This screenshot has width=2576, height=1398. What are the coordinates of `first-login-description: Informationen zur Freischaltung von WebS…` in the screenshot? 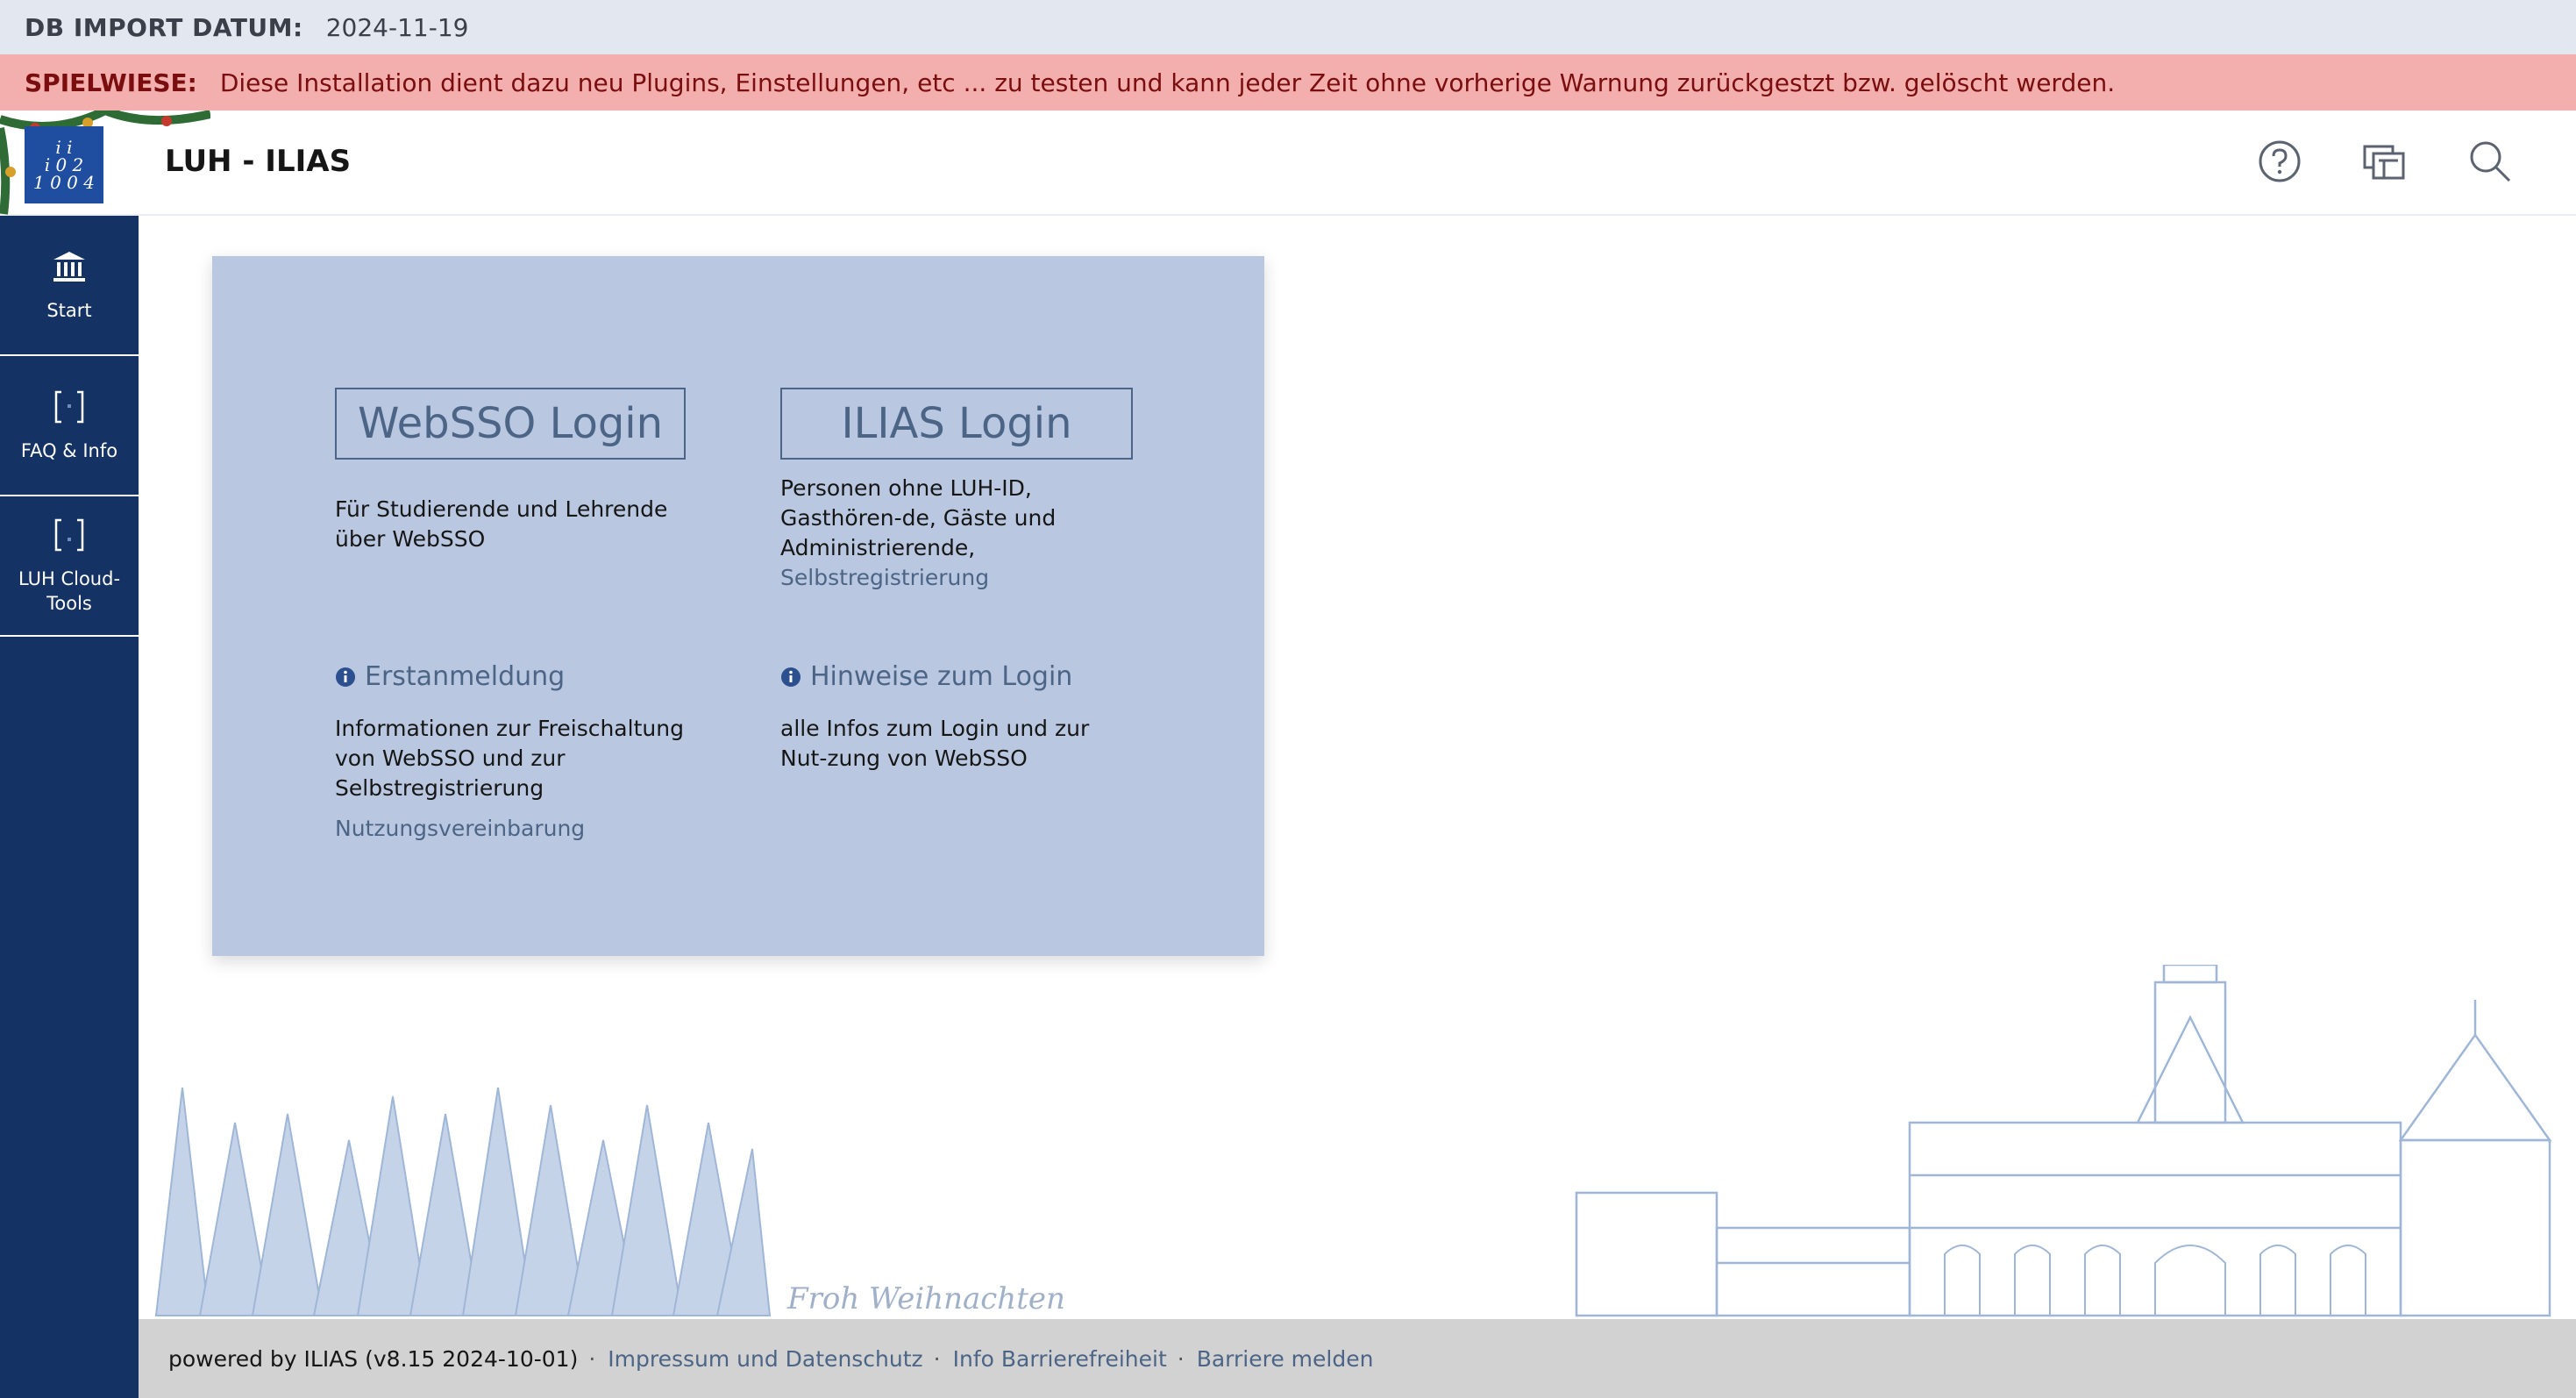 It's located at (509, 758).